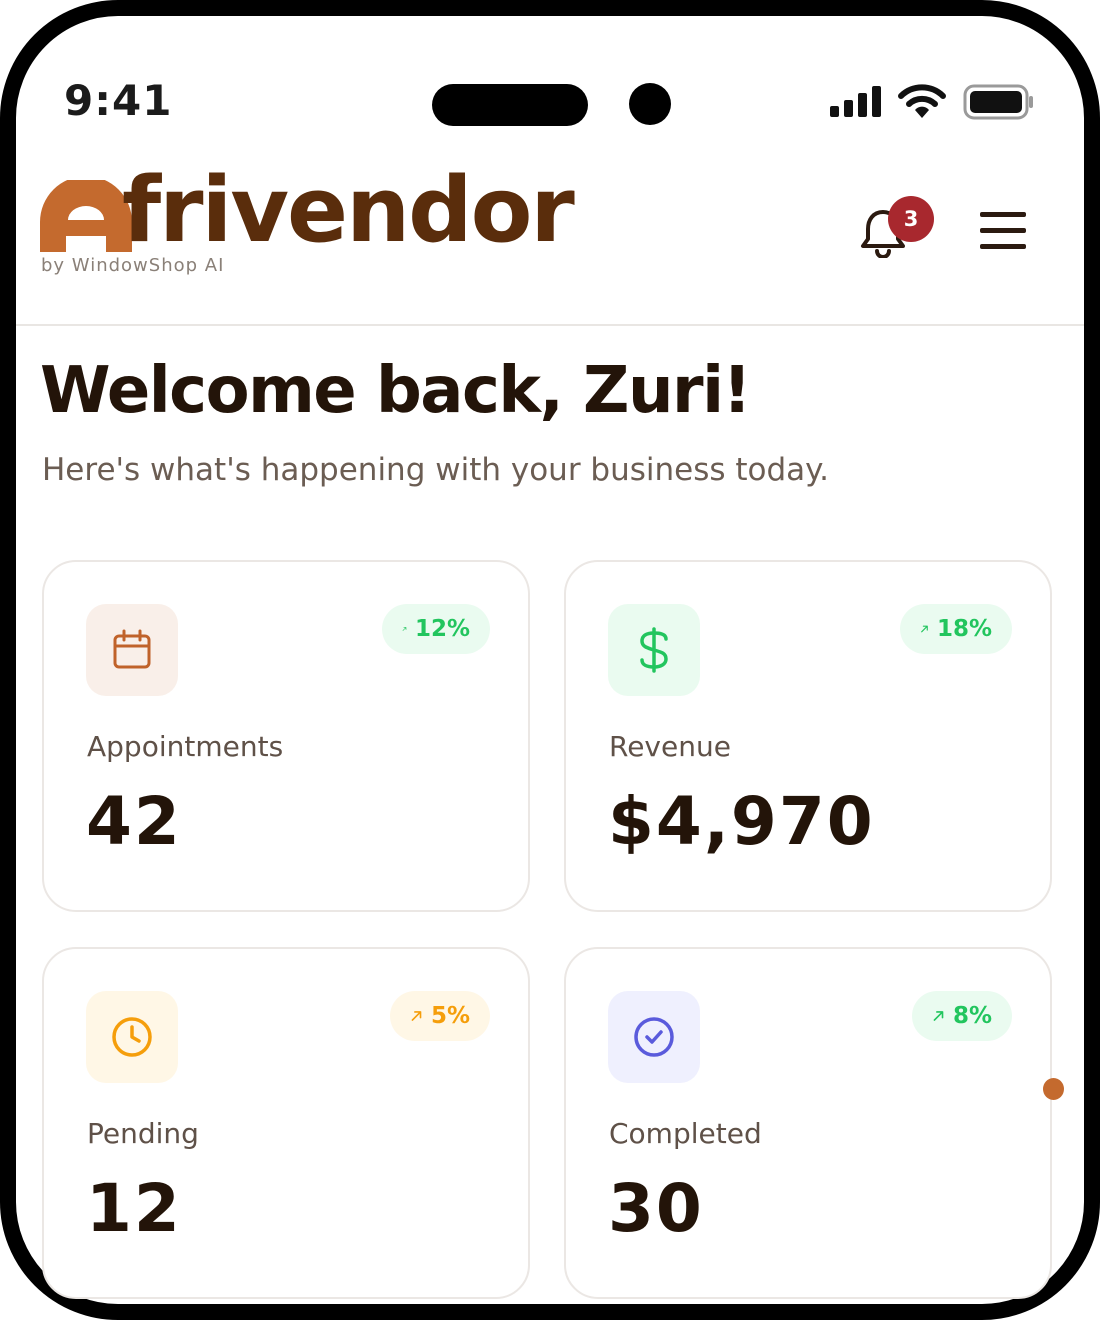 The image size is (1100, 1320). What do you see at coordinates (808, 736) in the screenshot?
I see `stat-card-revenue: 18% Revenue $4,970` at bounding box center [808, 736].